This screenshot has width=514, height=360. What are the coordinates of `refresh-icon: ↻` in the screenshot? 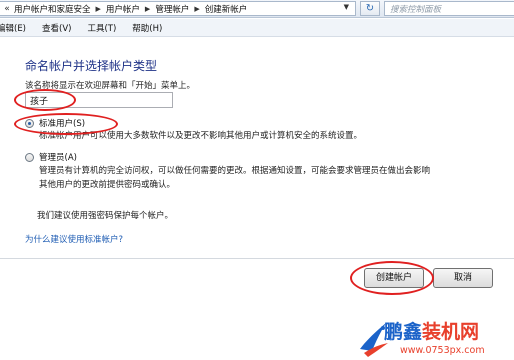 It's located at (370, 8).